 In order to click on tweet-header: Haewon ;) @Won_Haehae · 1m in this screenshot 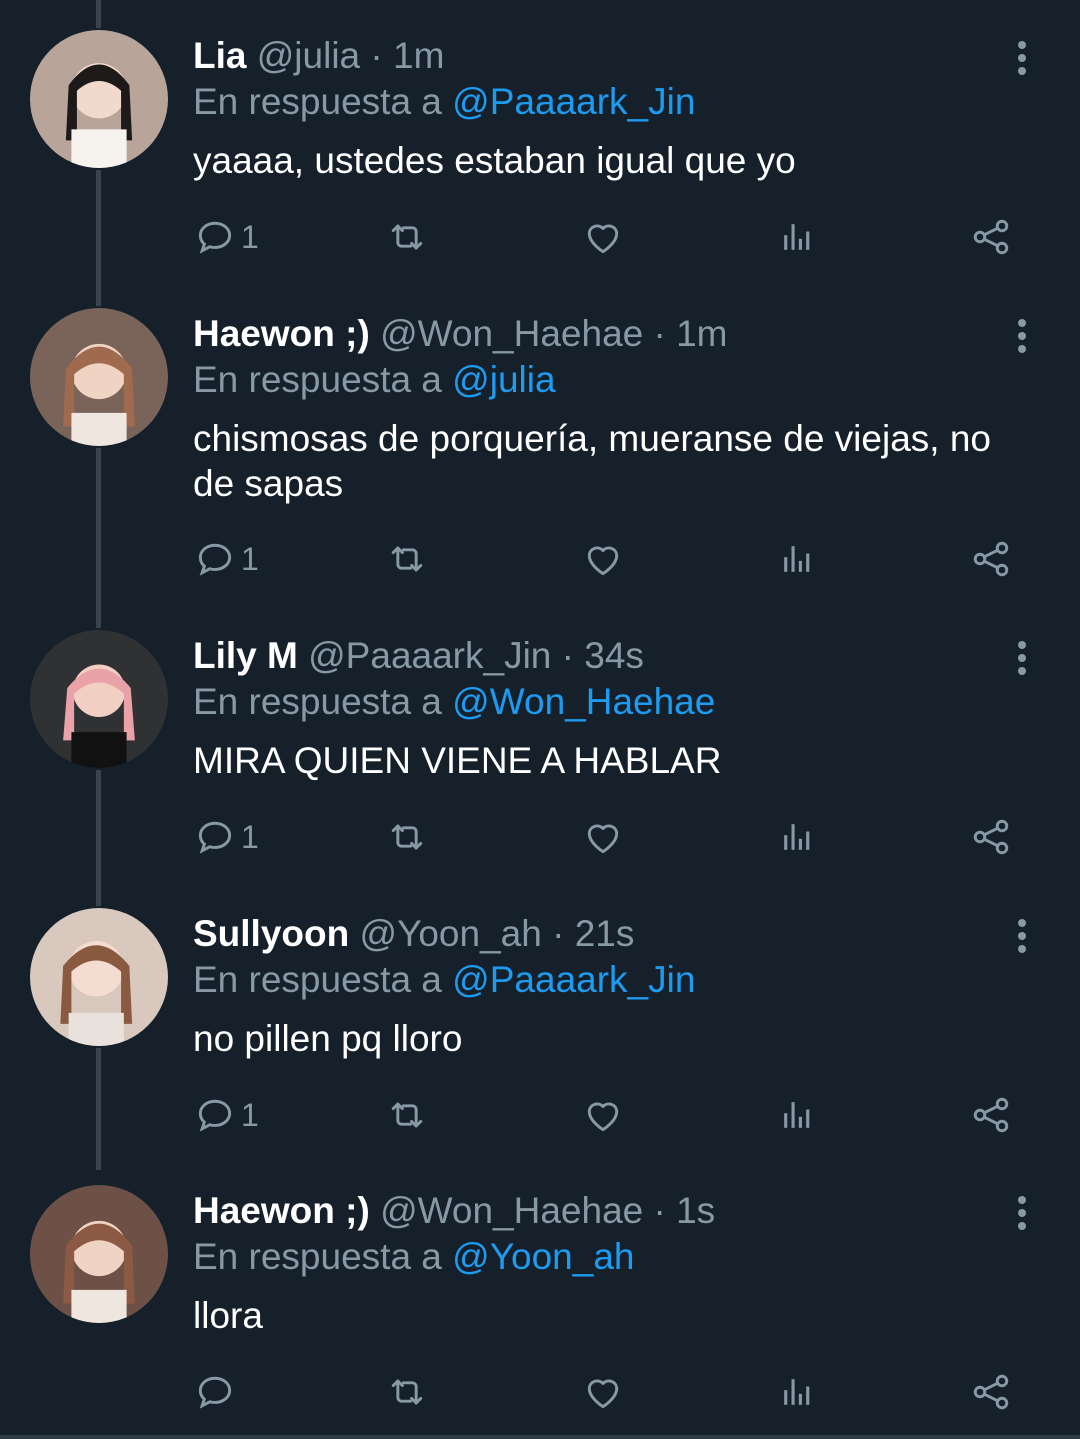, I will do `click(460, 334)`.